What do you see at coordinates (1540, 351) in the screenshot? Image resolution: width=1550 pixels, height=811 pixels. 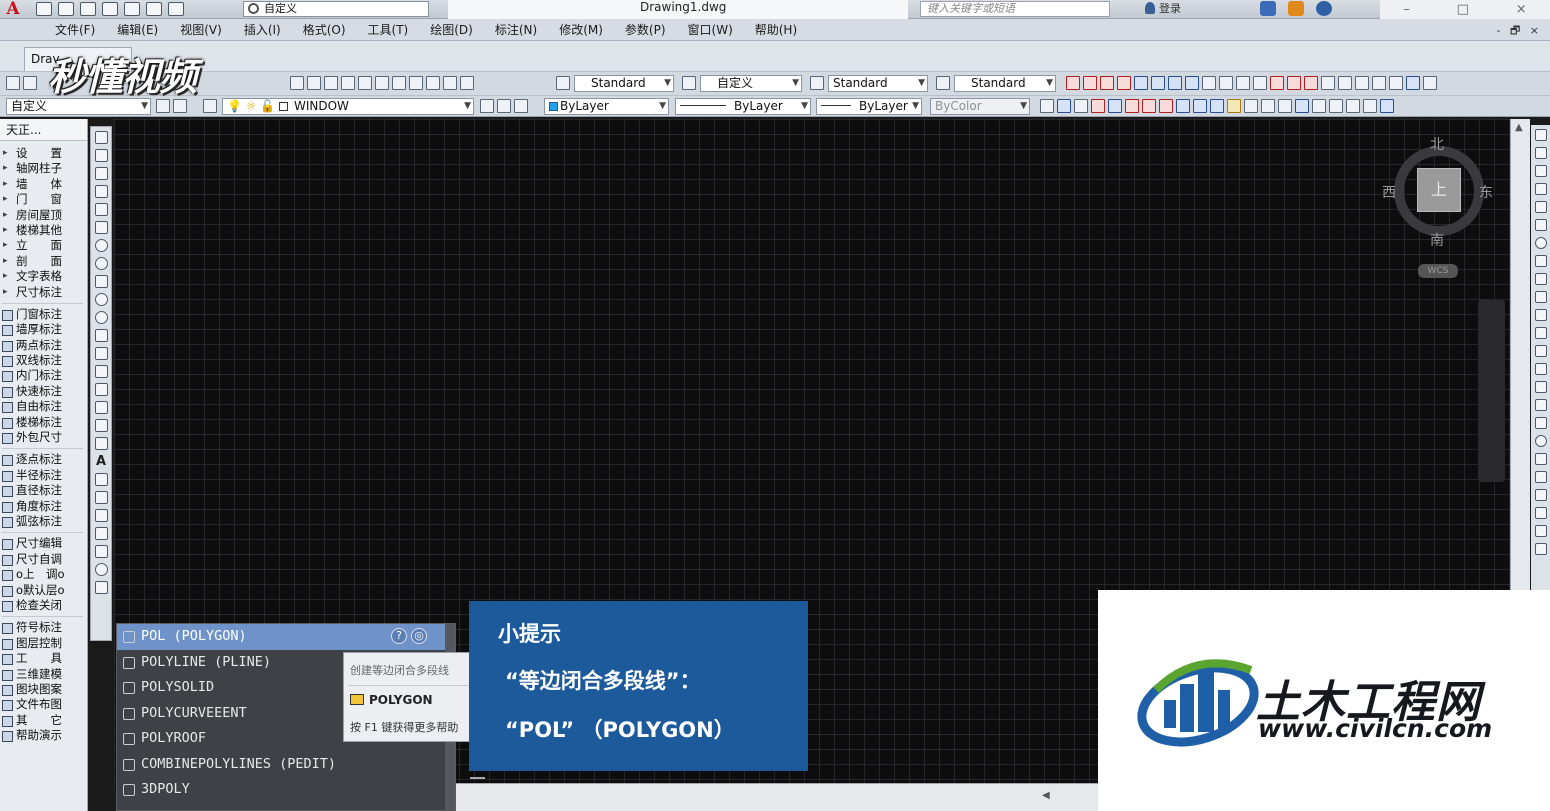 I see `break-icon` at bounding box center [1540, 351].